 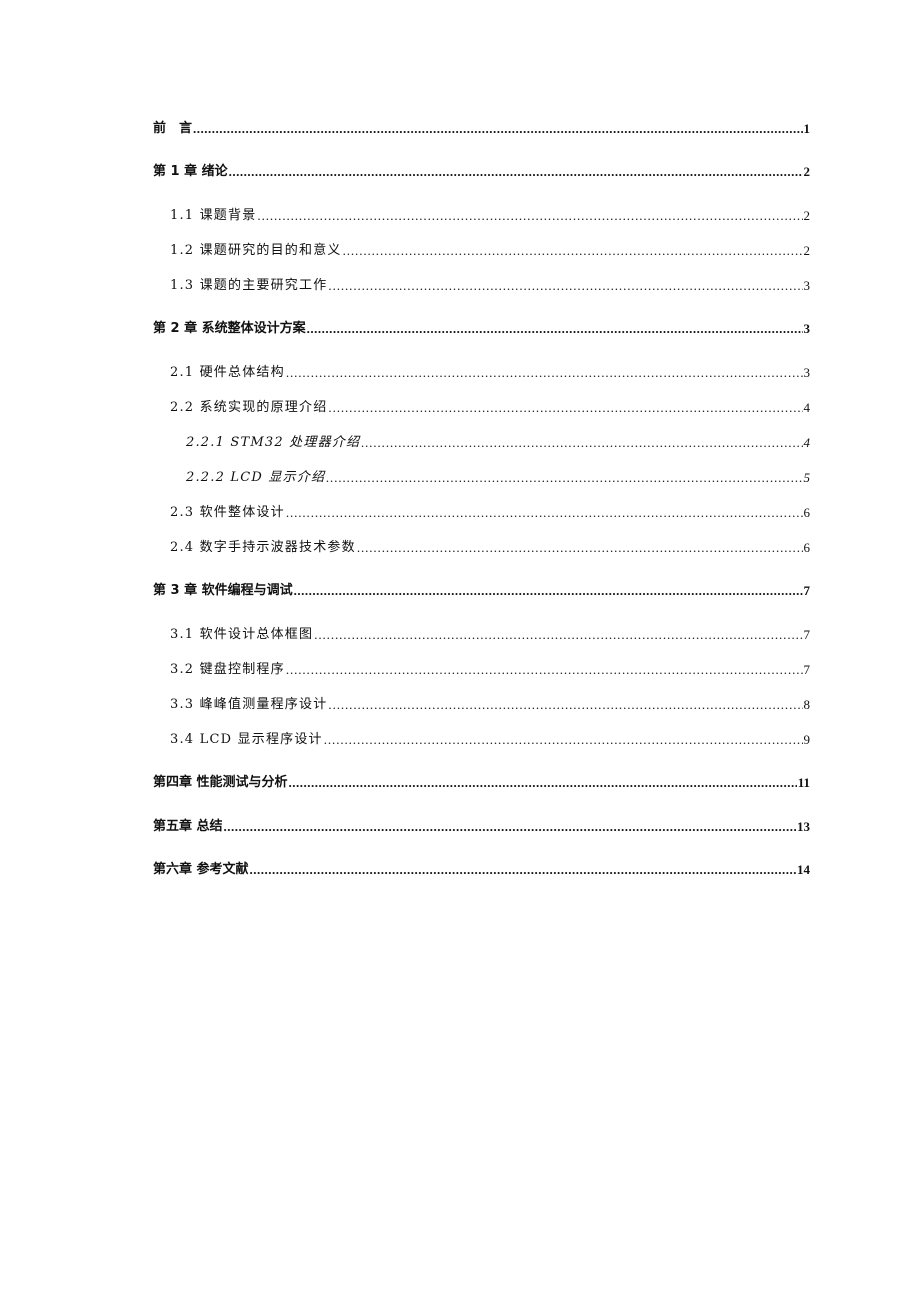 I want to click on toc-entry-chapter-6: 第六章 参考文献 14, so click(x=481, y=870).